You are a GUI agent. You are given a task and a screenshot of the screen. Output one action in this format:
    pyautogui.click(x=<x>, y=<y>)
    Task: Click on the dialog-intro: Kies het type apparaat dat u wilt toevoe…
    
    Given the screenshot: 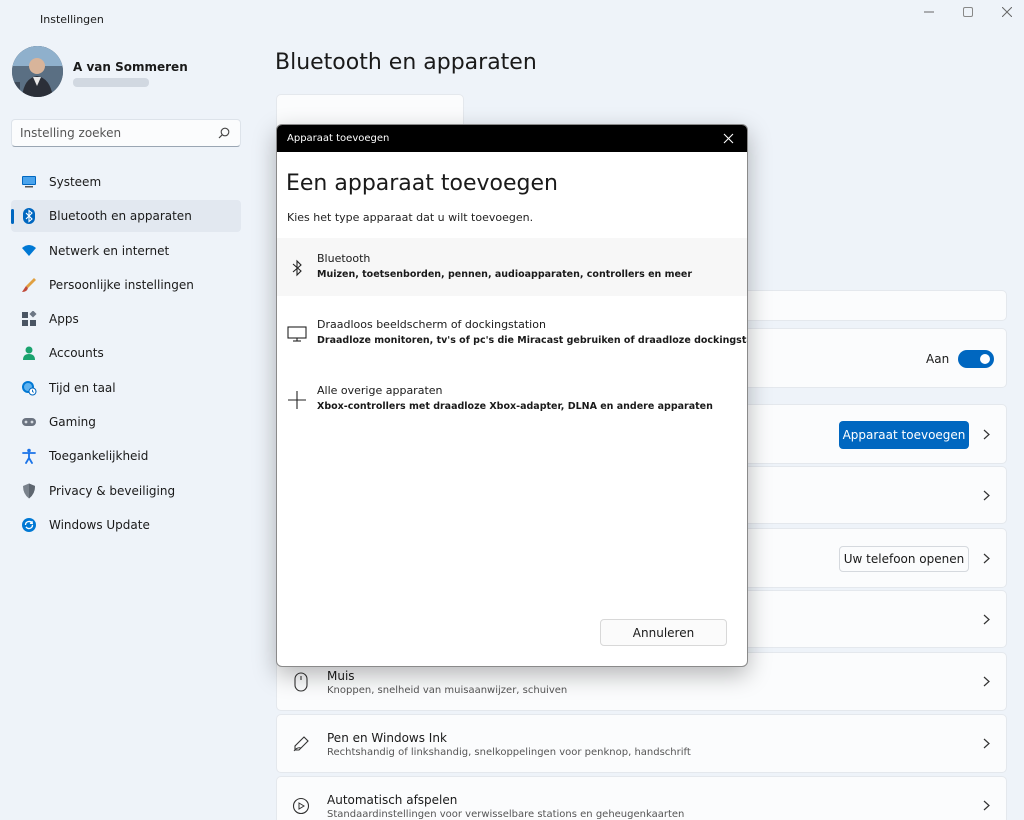 What is the action you would take?
    pyautogui.click(x=410, y=217)
    